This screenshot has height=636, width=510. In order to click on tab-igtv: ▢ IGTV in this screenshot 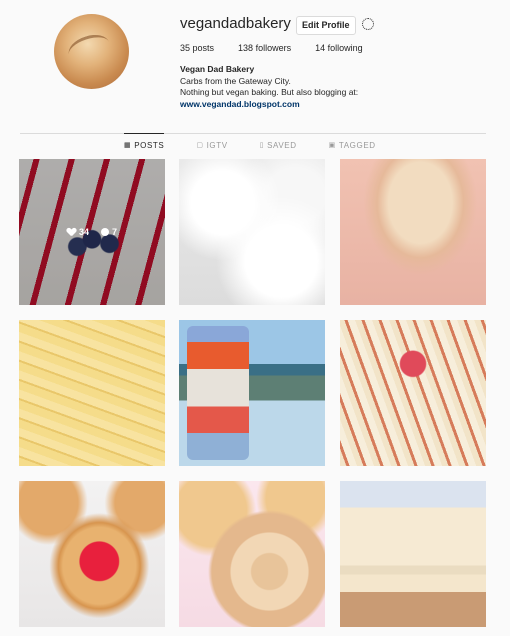, I will do `click(211, 145)`.